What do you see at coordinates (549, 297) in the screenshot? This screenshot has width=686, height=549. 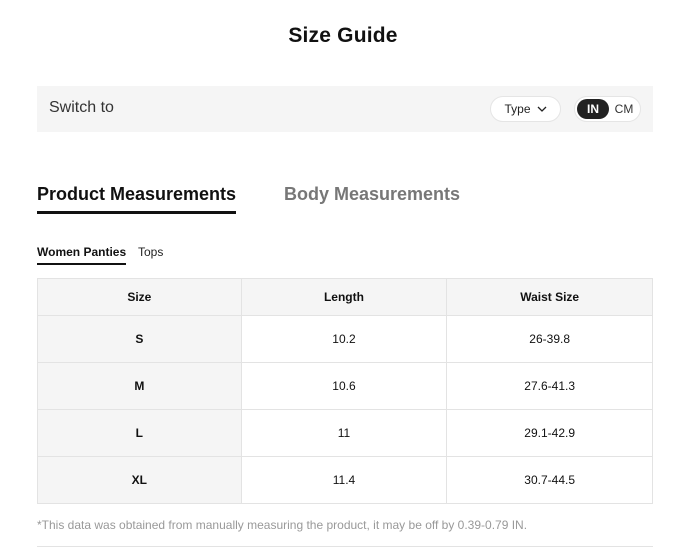 I see `header-waist-size: Waist Size` at bounding box center [549, 297].